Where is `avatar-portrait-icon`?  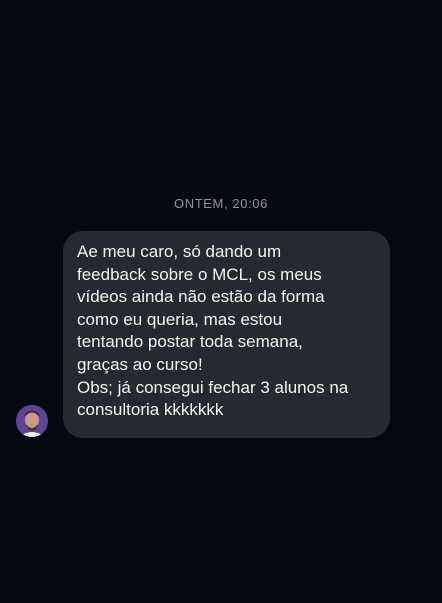 avatar-portrait-icon is located at coordinates (32, 421).